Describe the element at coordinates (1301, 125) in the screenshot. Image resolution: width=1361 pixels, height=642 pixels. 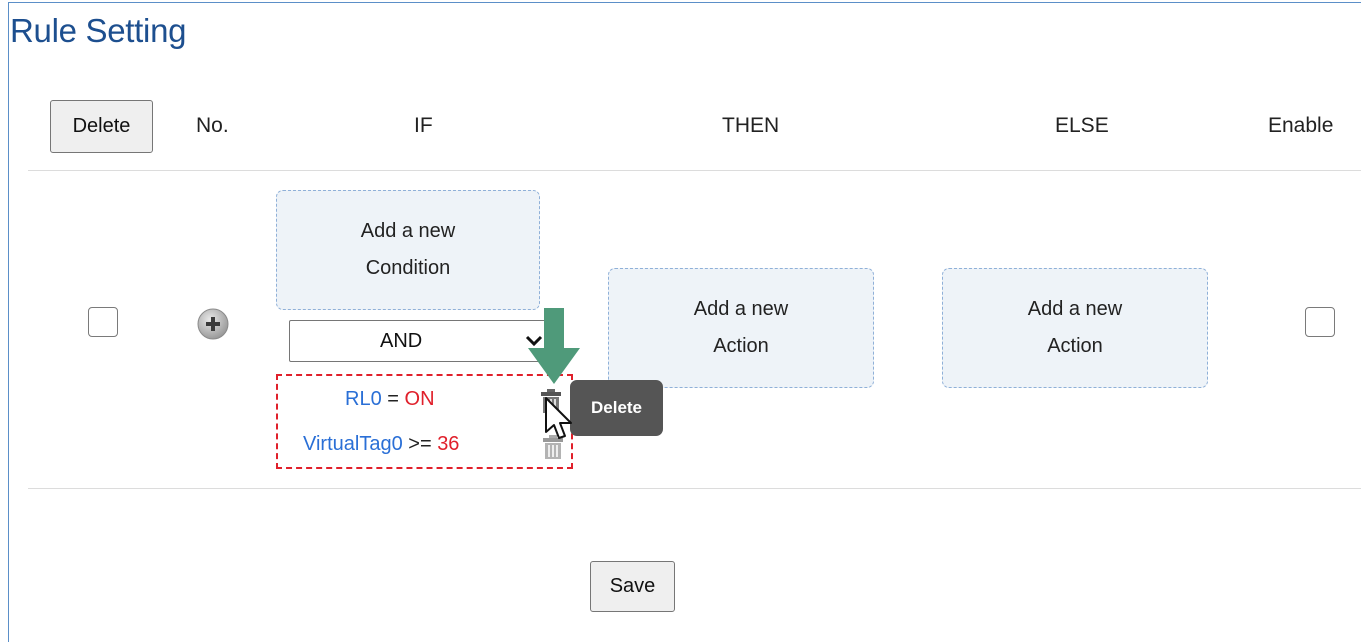
I see `column-header-enable: Enable` at that location.